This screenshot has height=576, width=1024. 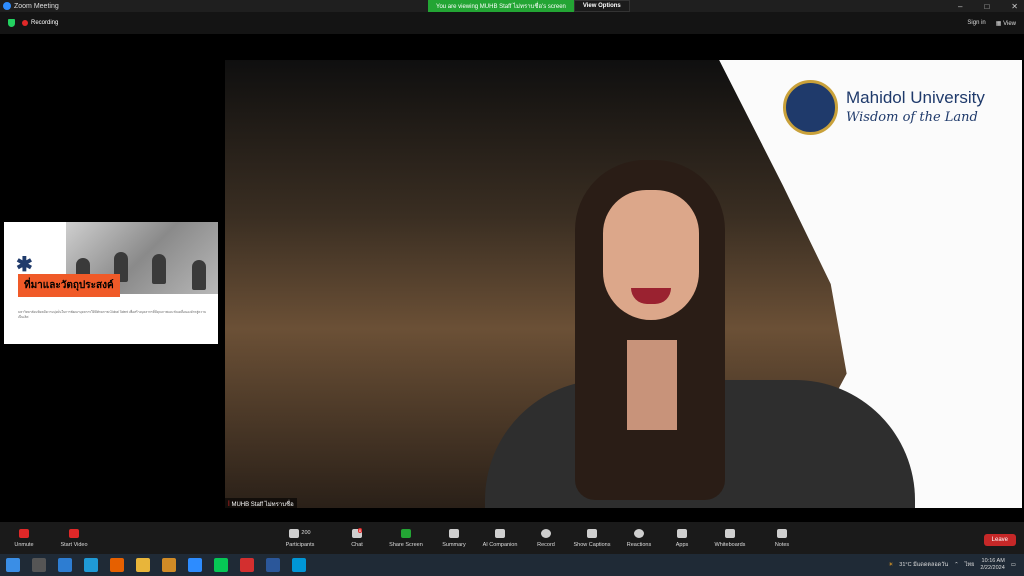 What do you see at coordinates (229, 505) in the screenshot?
I see `mic-muted-icon: ꟾ` at bounding box center [229, 505].